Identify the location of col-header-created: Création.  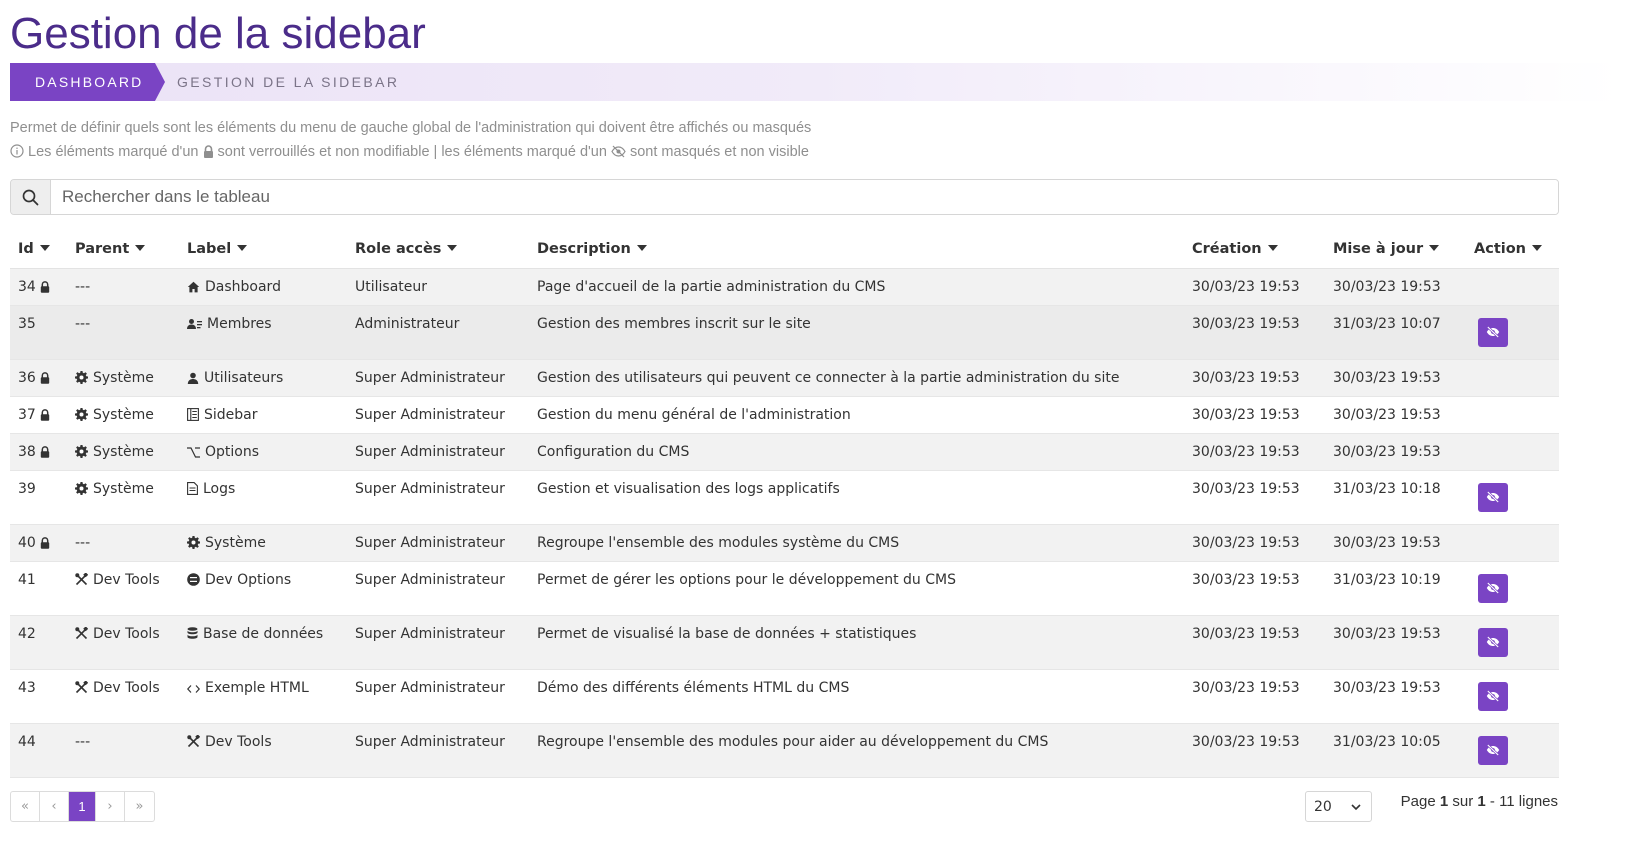
(1254, 249).